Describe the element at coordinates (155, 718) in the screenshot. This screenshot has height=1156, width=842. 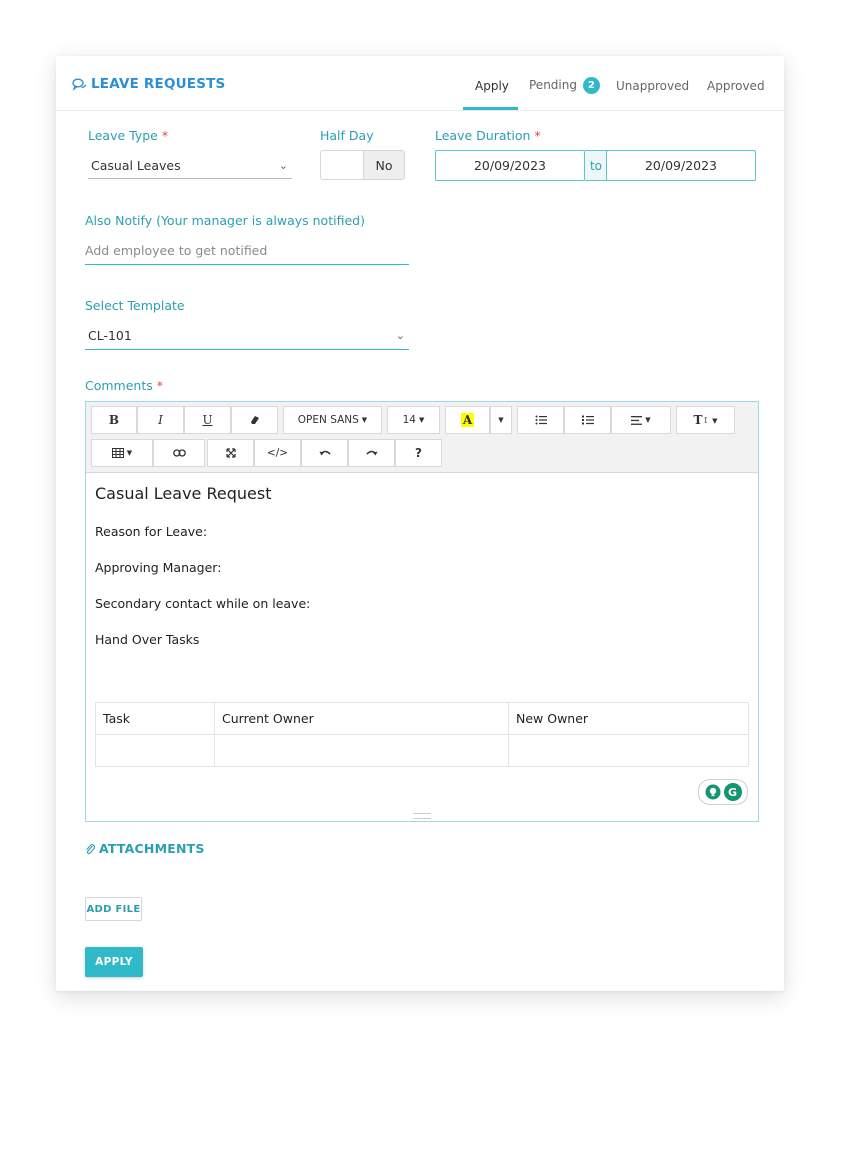
I see `table-header-cell: Task` at that location.